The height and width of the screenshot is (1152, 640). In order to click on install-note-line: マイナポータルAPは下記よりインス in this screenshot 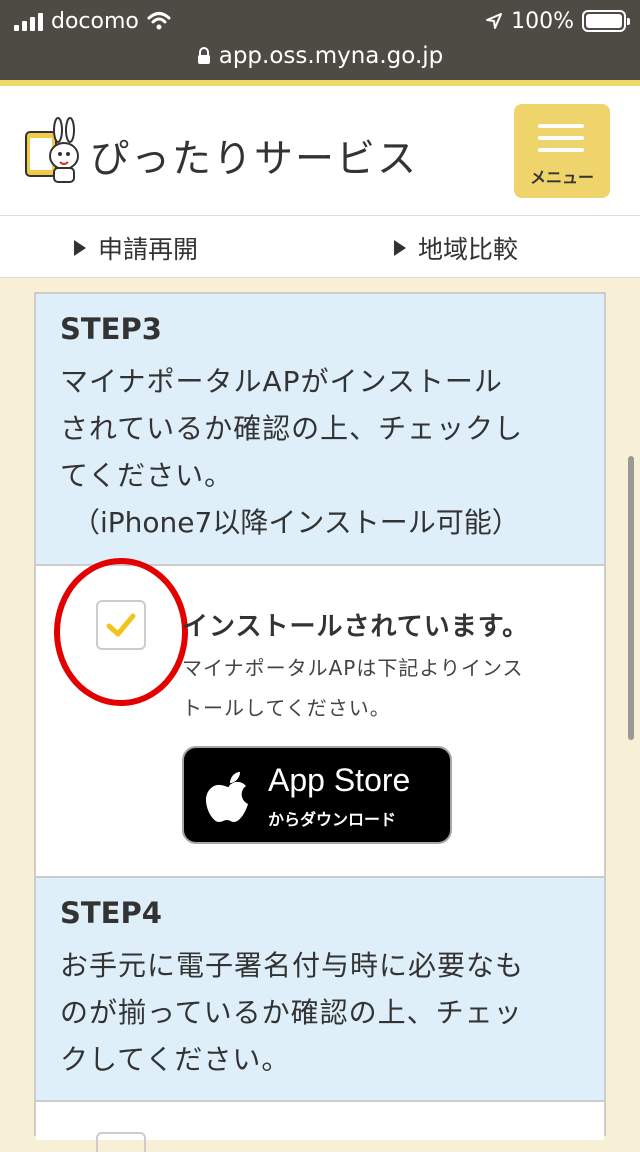, I will do `click(353, 668)`.